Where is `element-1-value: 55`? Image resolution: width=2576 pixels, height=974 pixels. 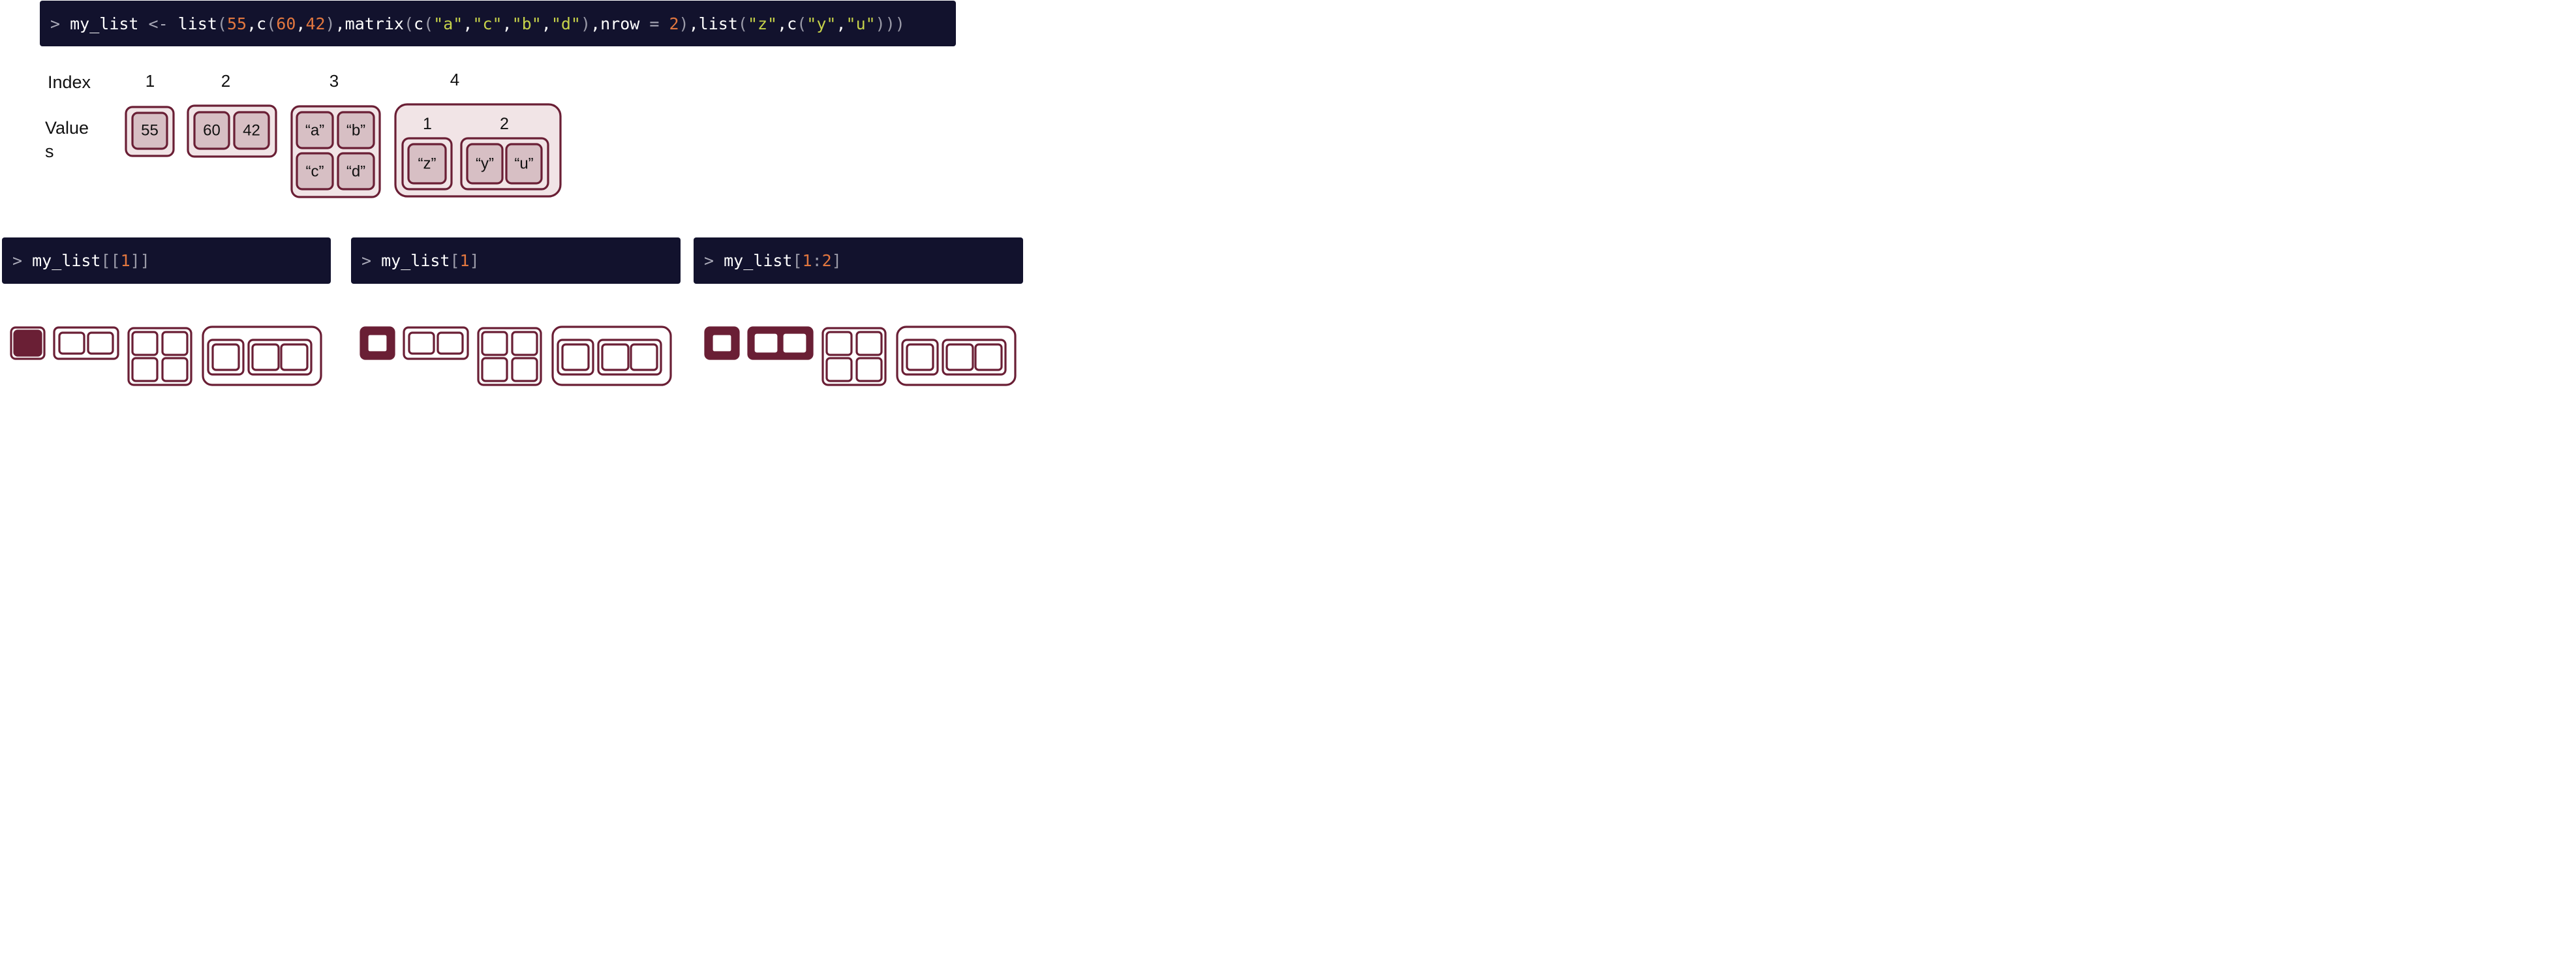 element-1-value: 55 is located at coordinates (150, 131).